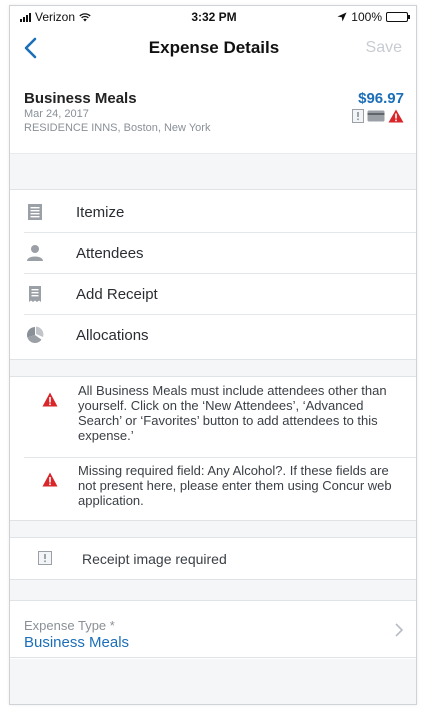 The height and width of the screenshot is (709, 426). I want to click on battery-group: 100%, so click(373, 17).